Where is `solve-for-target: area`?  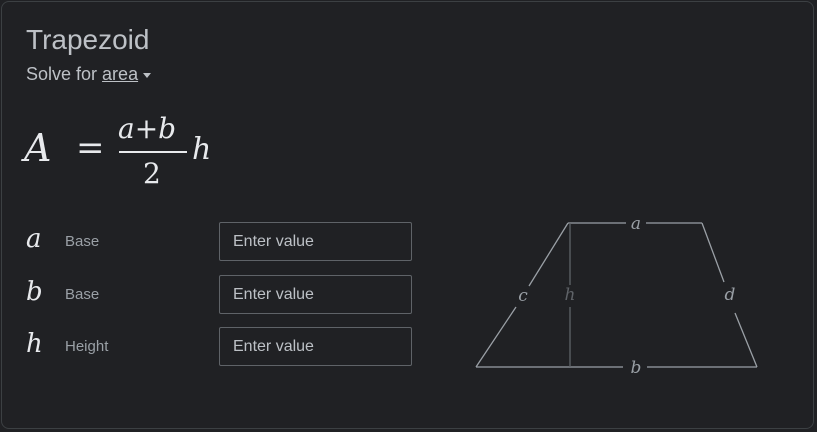
solve-for-target: area is located at coordinates (120, 74).